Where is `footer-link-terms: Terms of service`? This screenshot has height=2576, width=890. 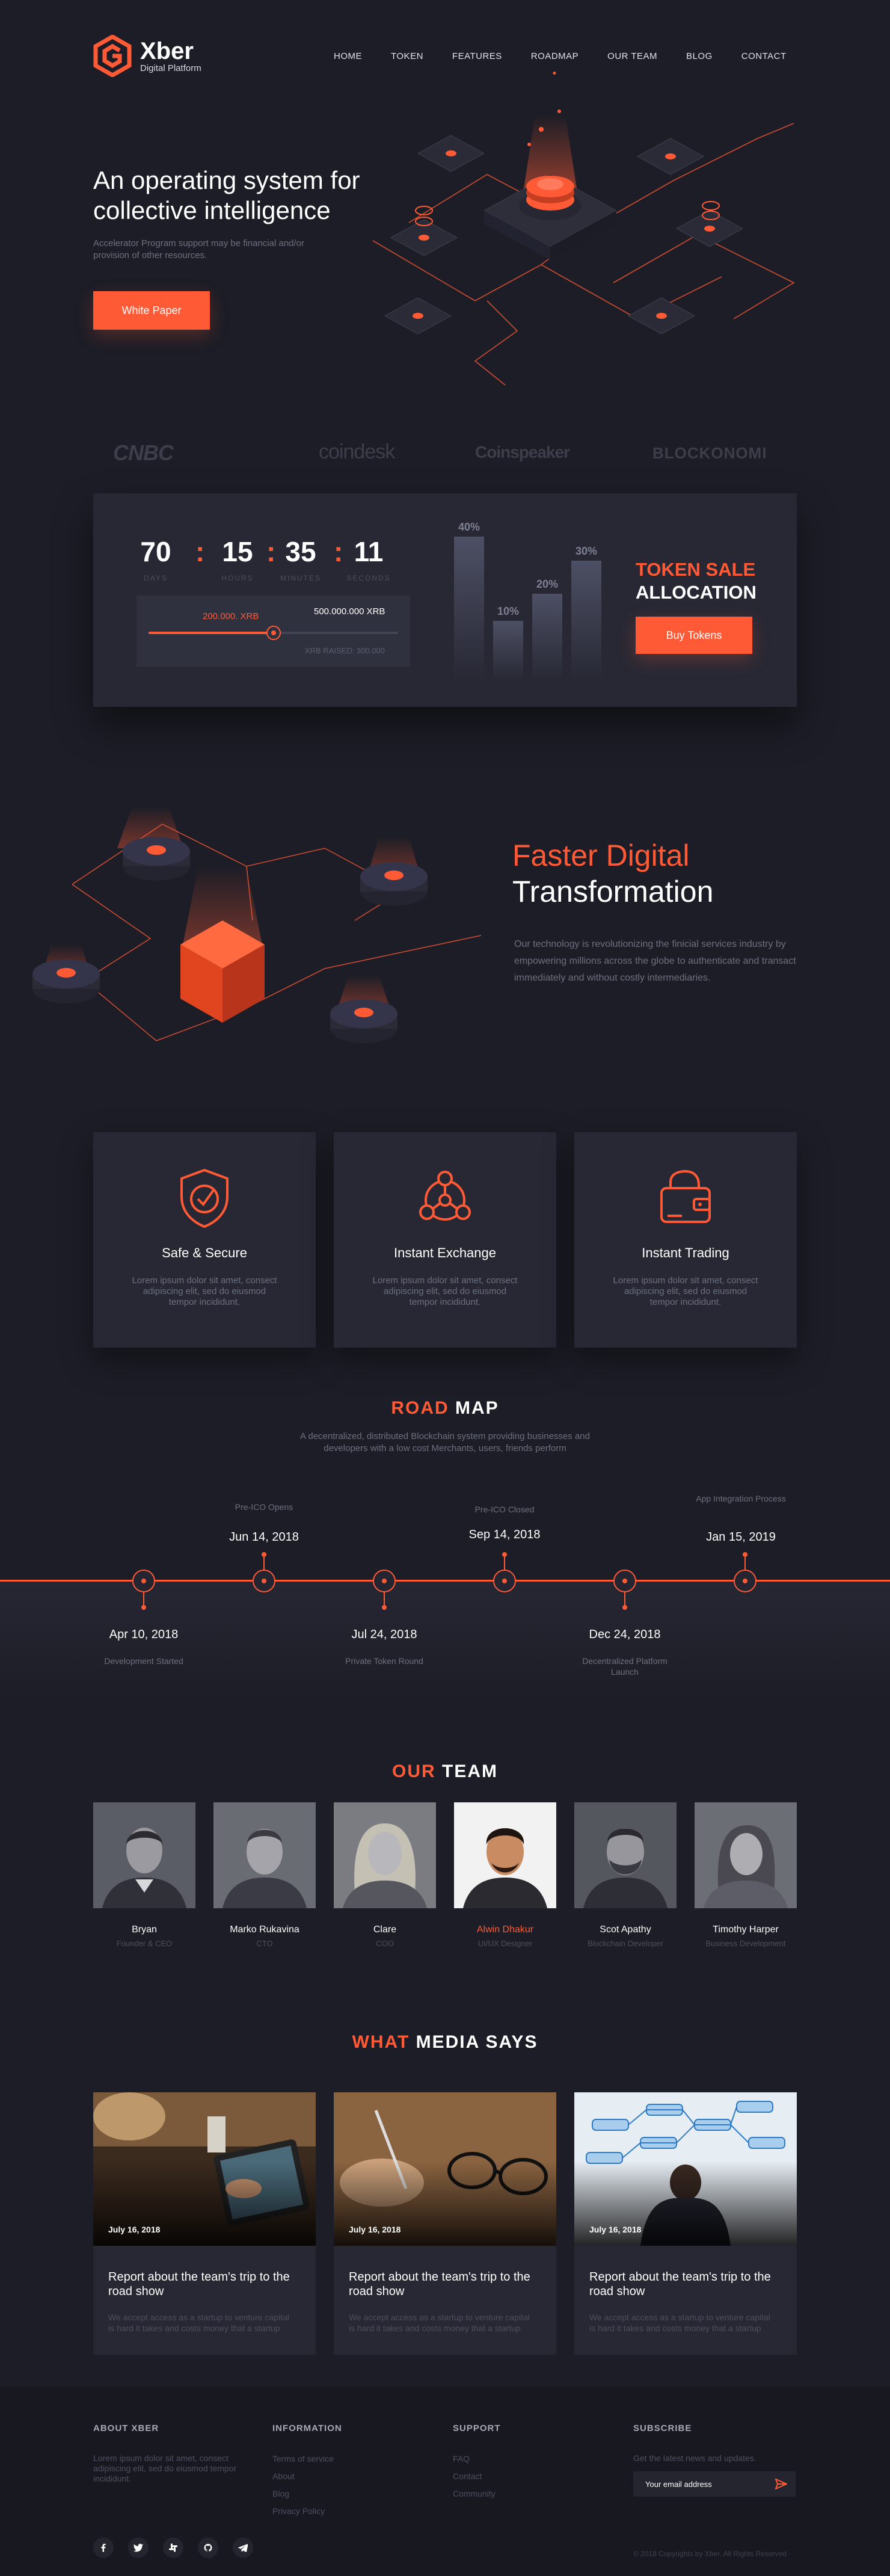 footer-link-terms: Terms of service is located at coordinates (303, 2459).